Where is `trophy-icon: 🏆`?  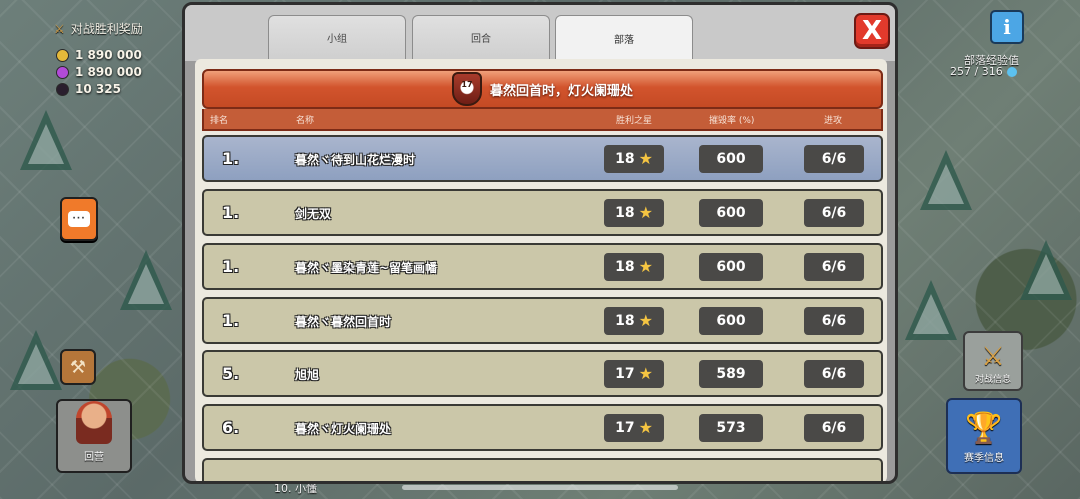 trophy-icon: 🏆 is located at coordinates (984, 428).